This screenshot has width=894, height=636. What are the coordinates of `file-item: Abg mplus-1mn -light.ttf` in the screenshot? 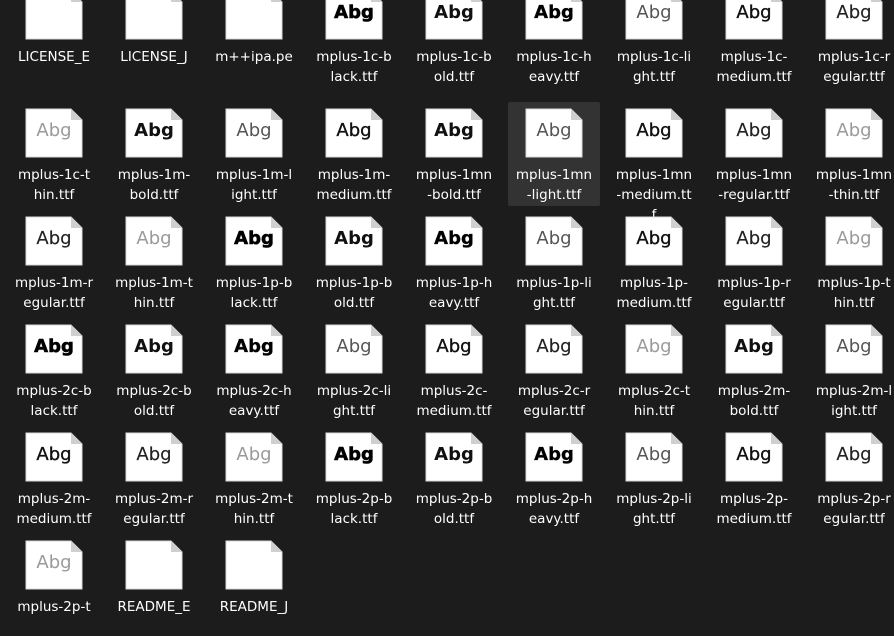 It's located at (554, 154).